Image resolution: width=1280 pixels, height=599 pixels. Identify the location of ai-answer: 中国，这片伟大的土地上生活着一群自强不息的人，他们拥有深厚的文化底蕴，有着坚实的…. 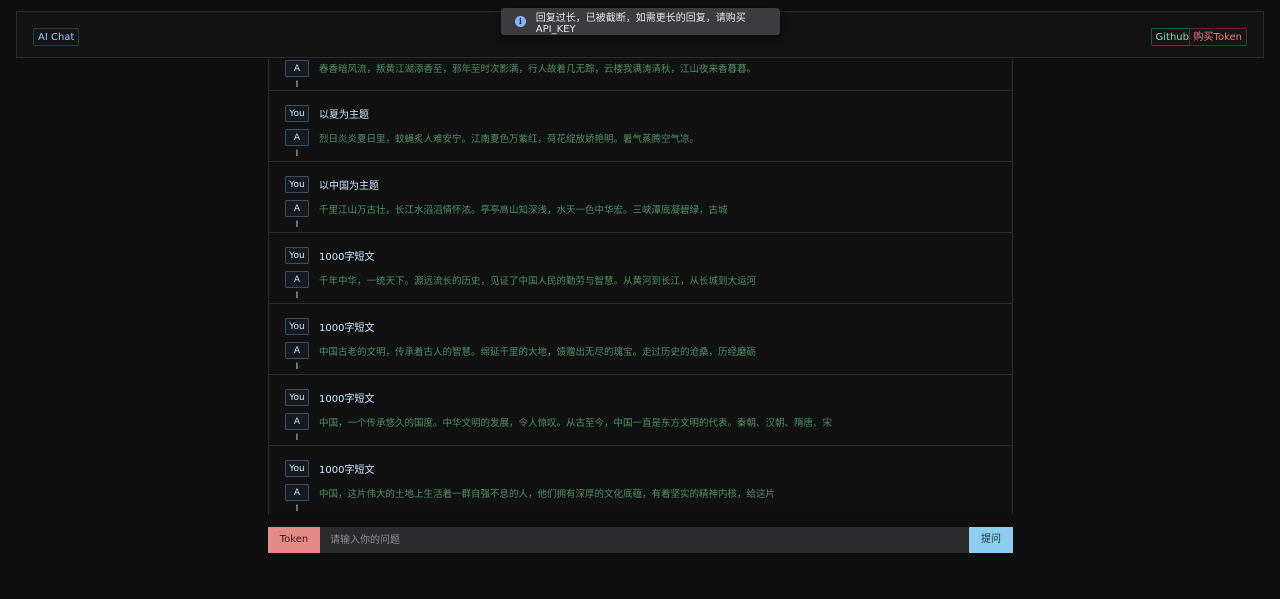
(547, 494).